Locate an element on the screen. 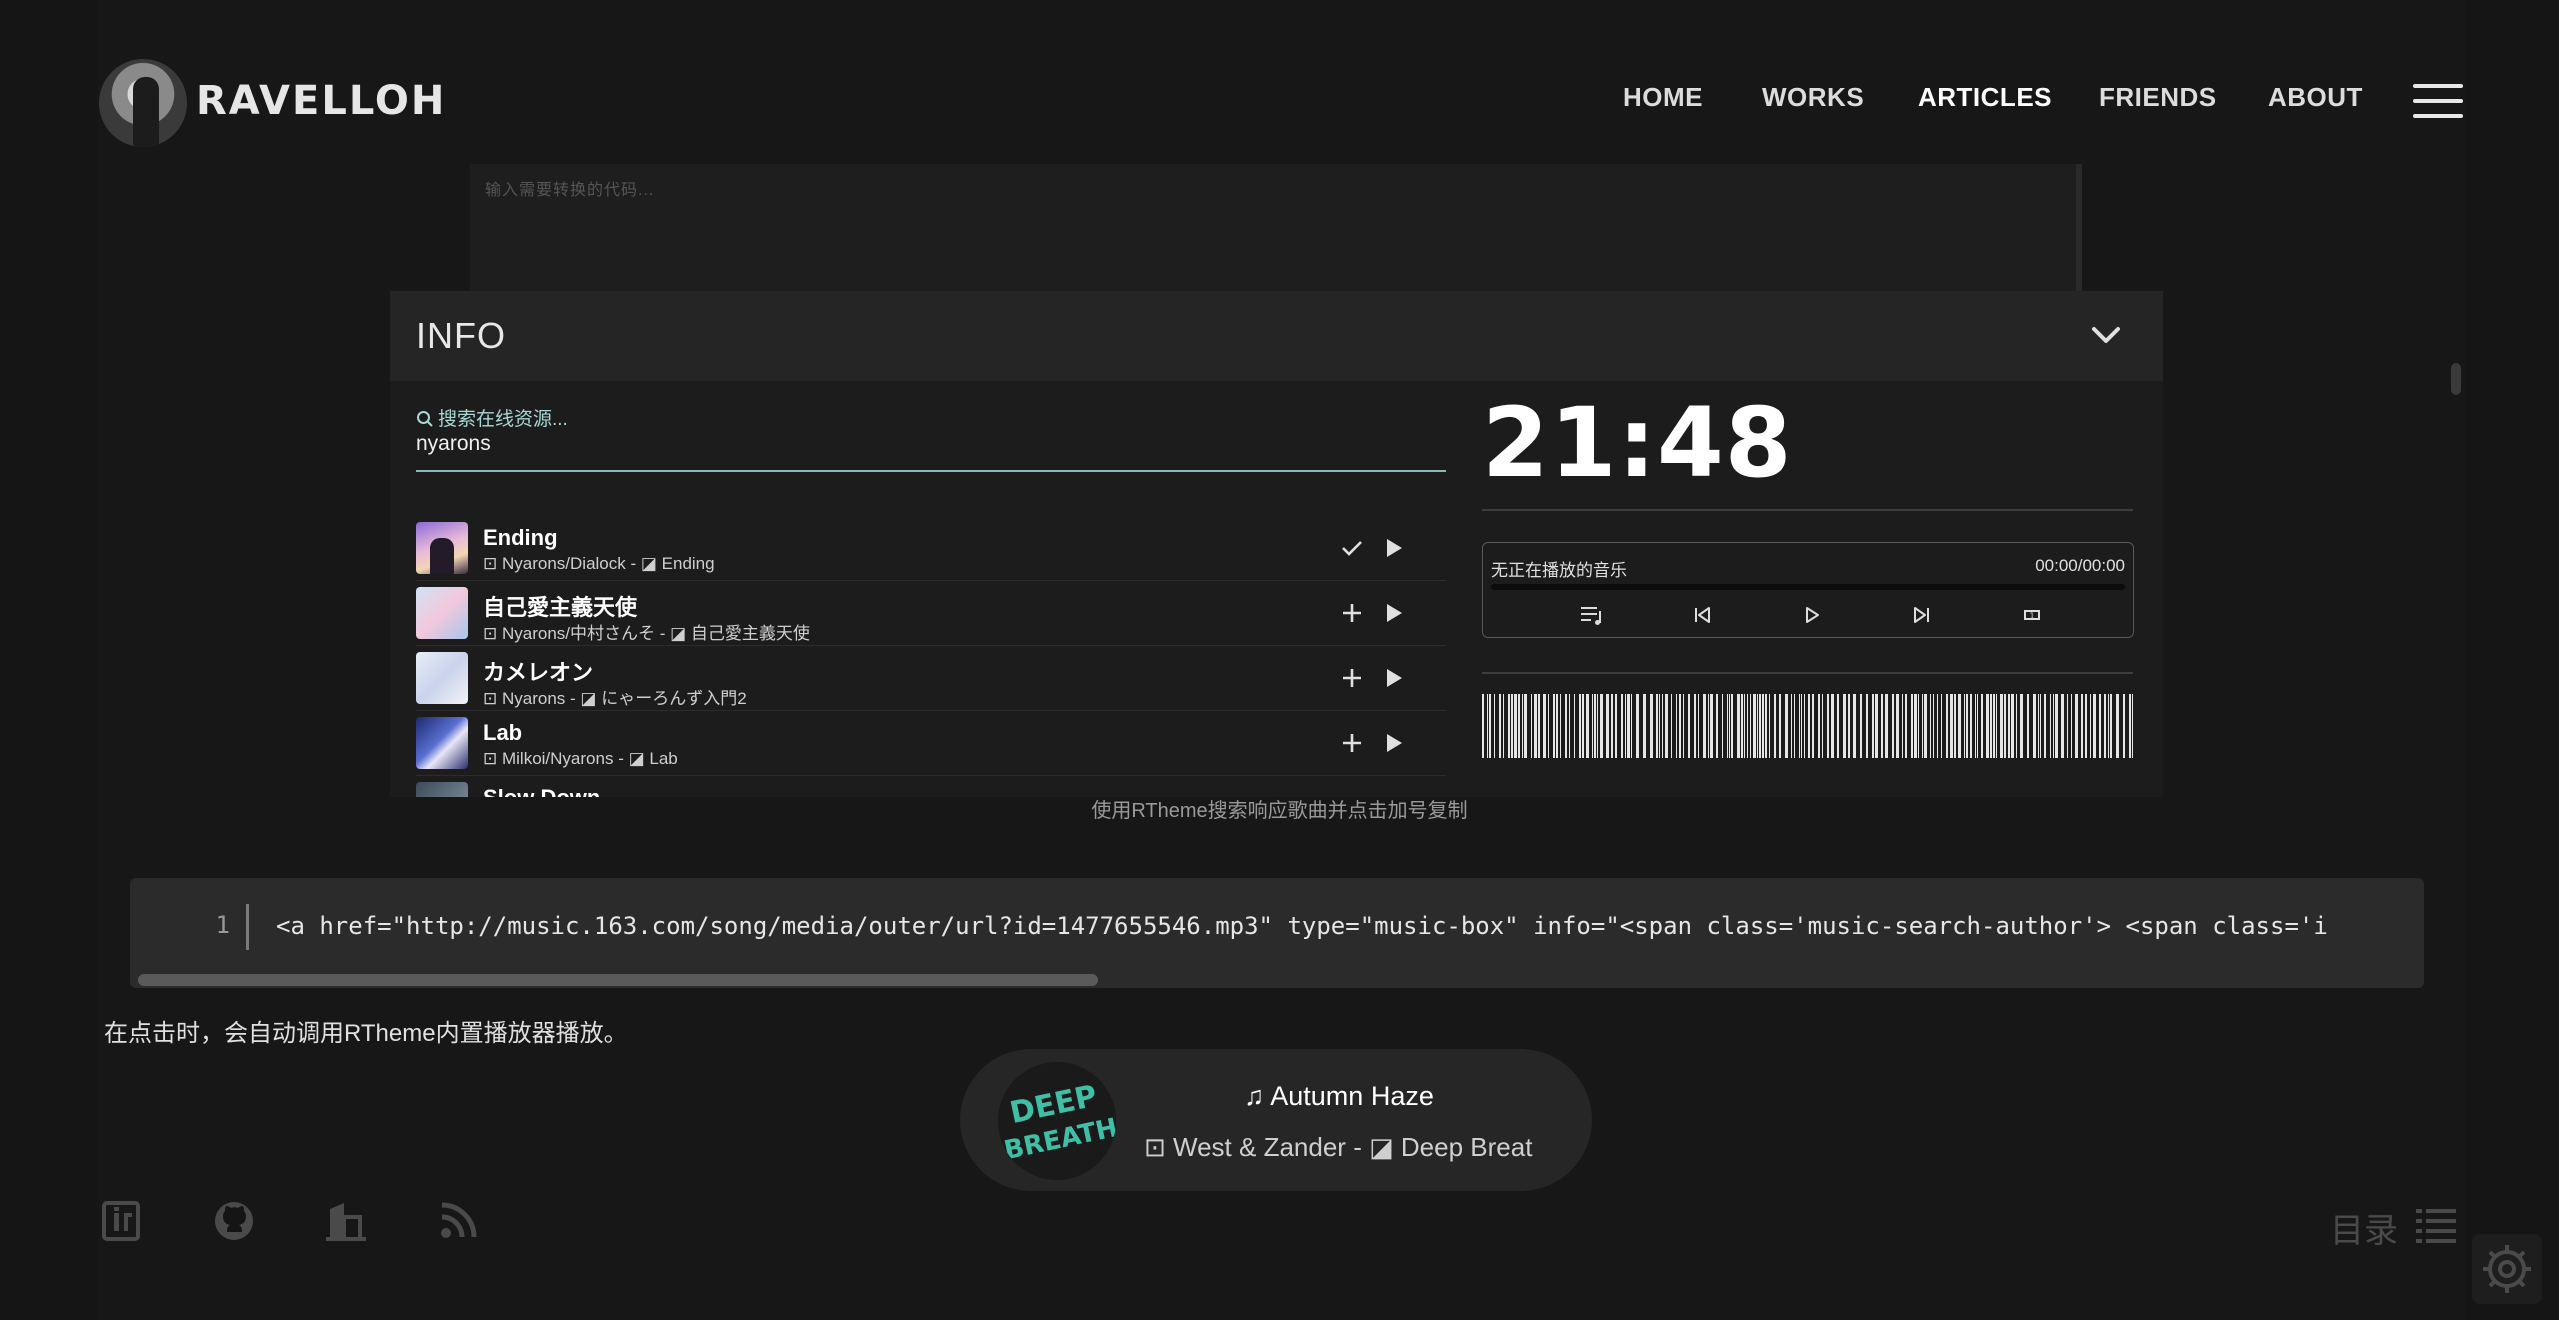 The width and height of the screenshot is (2559, 1320). track-album: Deep Breat is located at coordinates (1466, 1147).